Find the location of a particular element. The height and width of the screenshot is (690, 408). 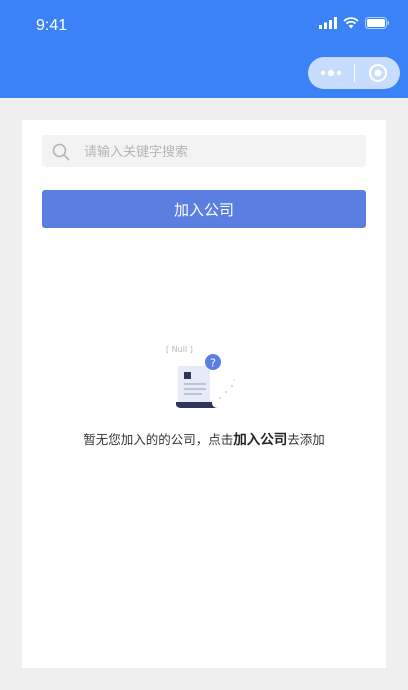

more-dots-icon is located at coordinates (331, 73).